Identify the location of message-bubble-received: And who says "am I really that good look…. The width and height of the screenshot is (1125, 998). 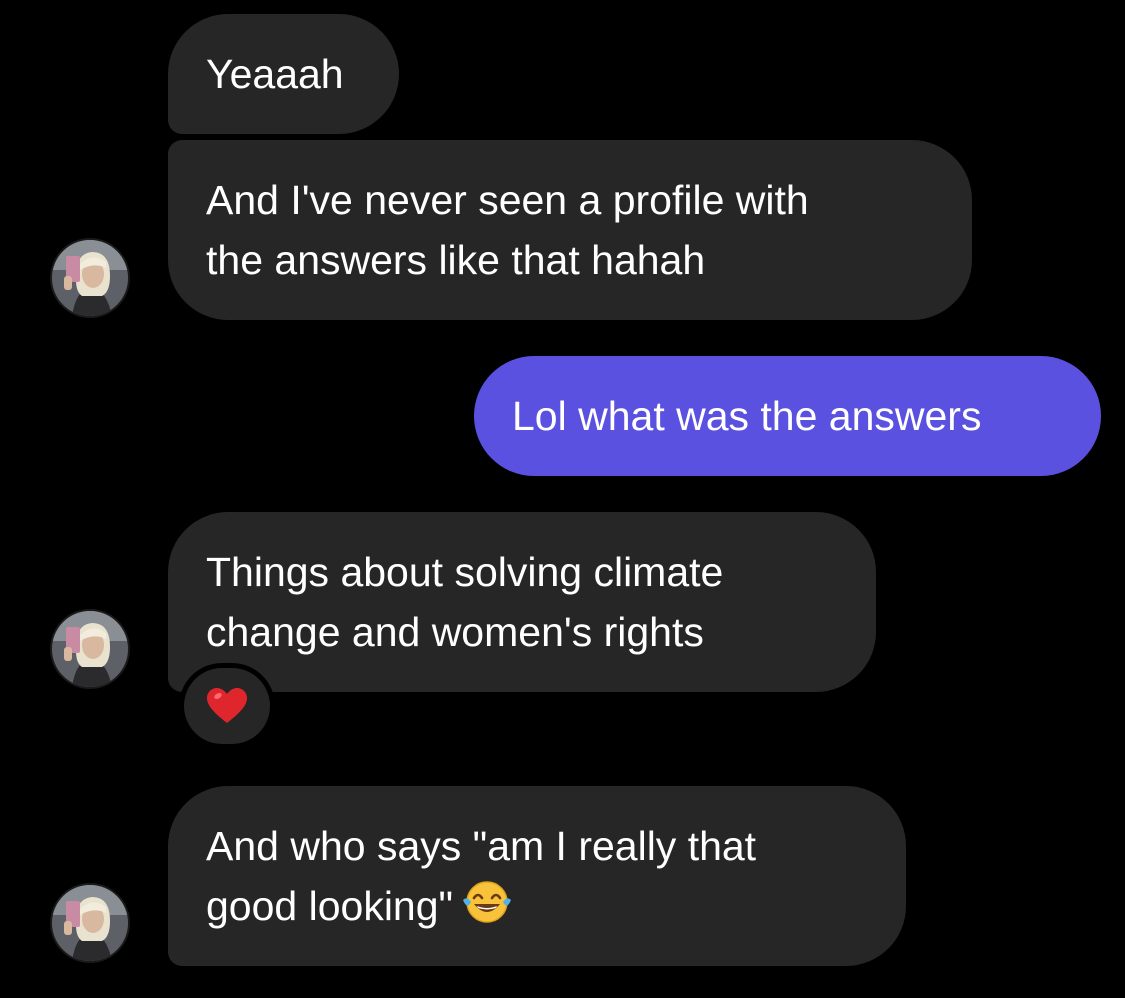
(537, 876).